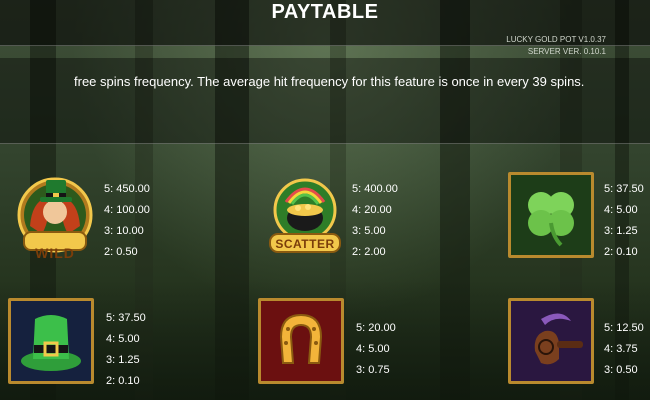 This screenshot has height=400, width=650. Describe the element at coordinates (372, 210) in the screenshot. I see `payout-4-of-kind: 4: 20.00` at that location.